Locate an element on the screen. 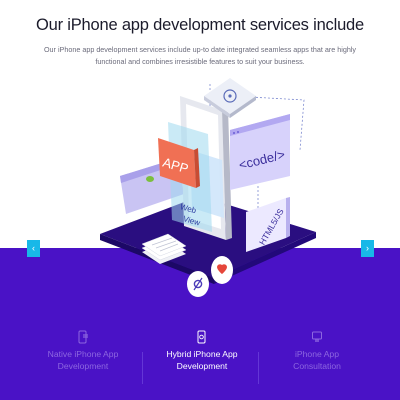 This screenshot has width=400, height=400. carousel-prev-button: ‹ is located at coordinates (33, 248).